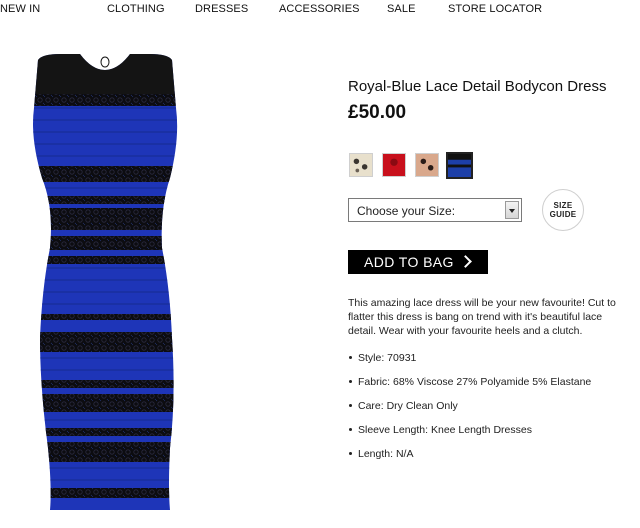  Describe the element at coordinates (221, 9) in the screenshot. I see `nav-item-dresses: DRESSES` at that location.